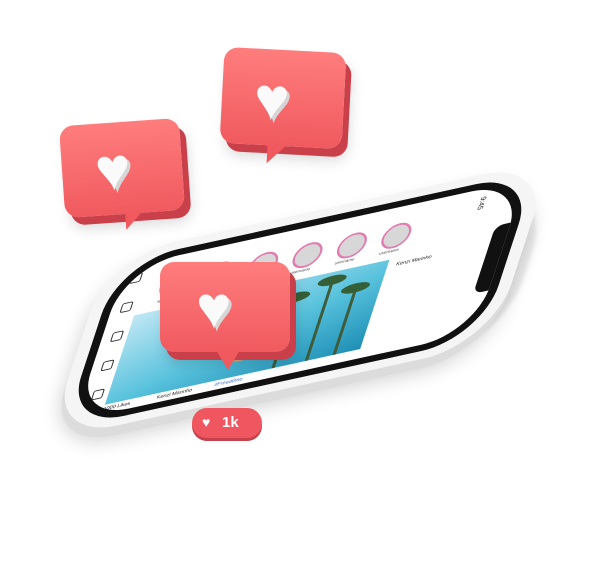  I want to click on palm-trunk, so click(345, 322).